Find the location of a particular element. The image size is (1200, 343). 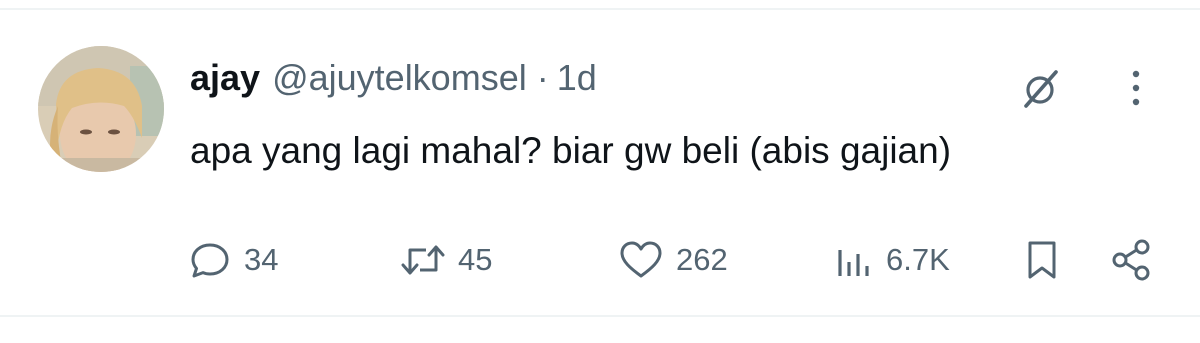

share-icon is located at coordinates (1131, 260).